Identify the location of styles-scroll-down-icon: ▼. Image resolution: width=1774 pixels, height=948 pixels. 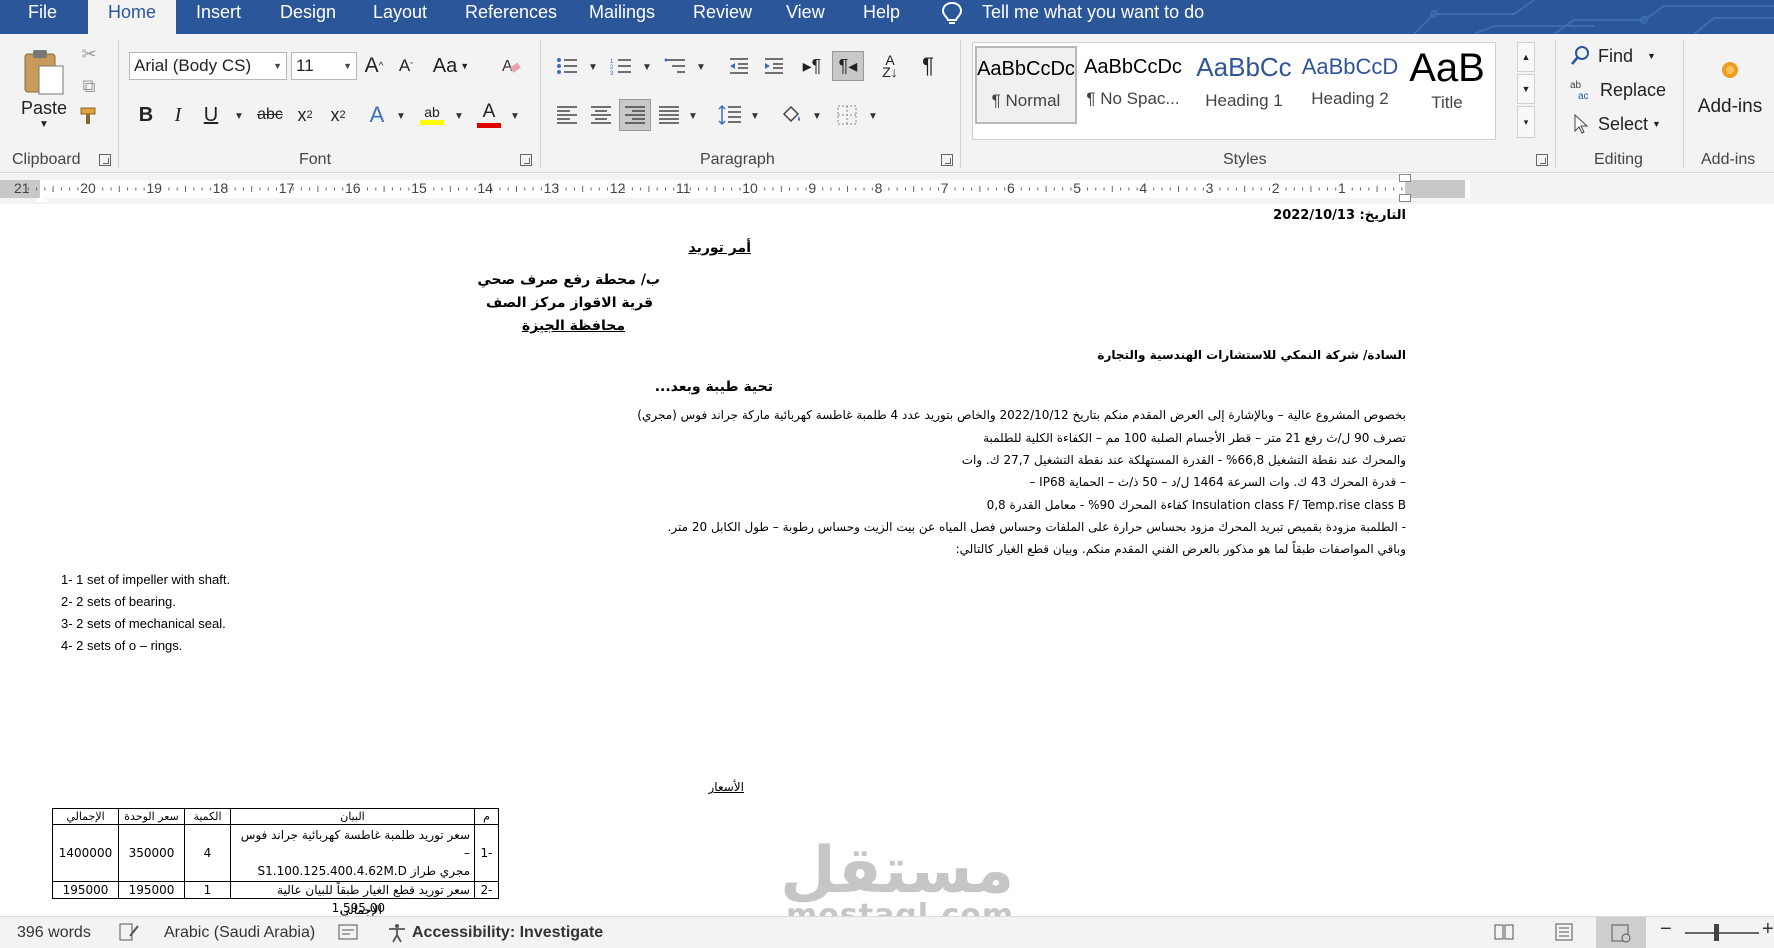
(1526, 89).